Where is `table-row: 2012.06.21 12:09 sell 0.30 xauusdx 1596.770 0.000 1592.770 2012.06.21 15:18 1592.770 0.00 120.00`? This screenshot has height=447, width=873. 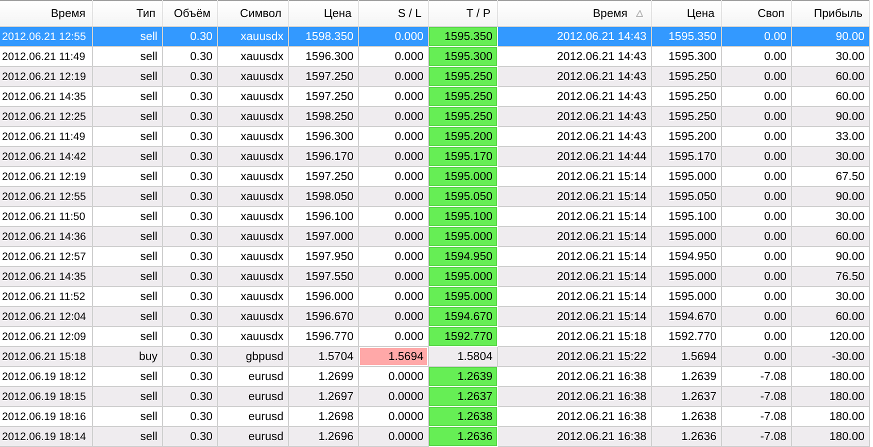
table-row: 2012.06.21 12:09 sell 0.30 xauusdx 1596.770 0.000 1592.770 2012.06.21 15:18 1592.770 0.00 120.00 is located at coordinates (434, 336).